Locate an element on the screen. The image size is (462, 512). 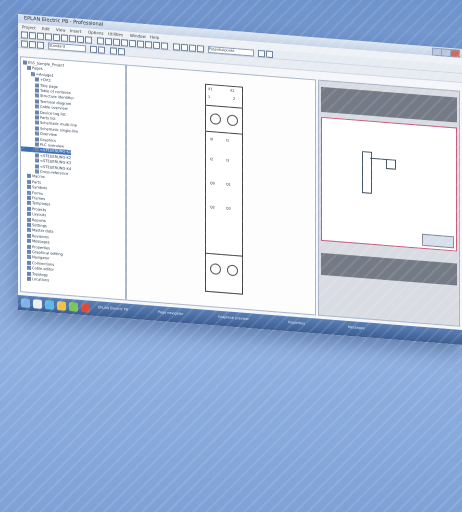
taskbar-item: Page navigator is located at coordinates (171, 314).